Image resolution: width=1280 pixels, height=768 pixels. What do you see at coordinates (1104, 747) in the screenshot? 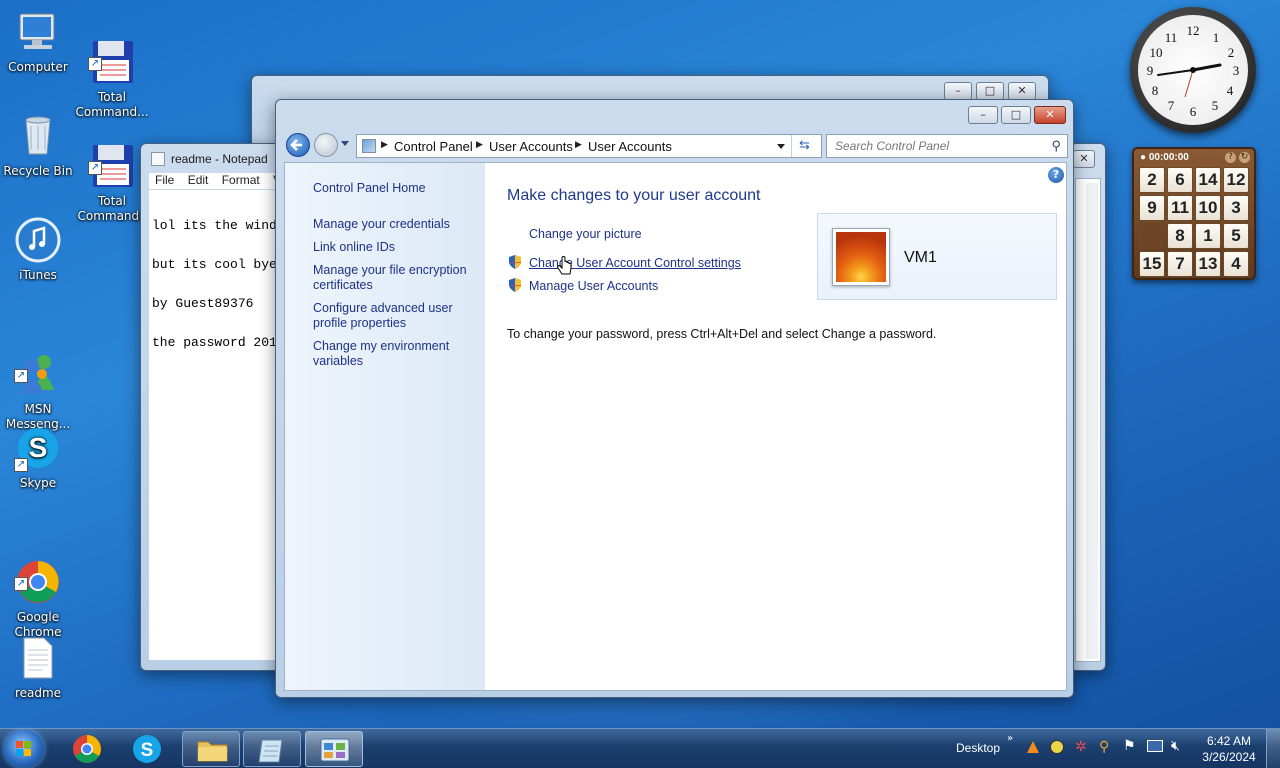
I see `search-tray-icon: ⚲` at bounding box center [1104, 747].